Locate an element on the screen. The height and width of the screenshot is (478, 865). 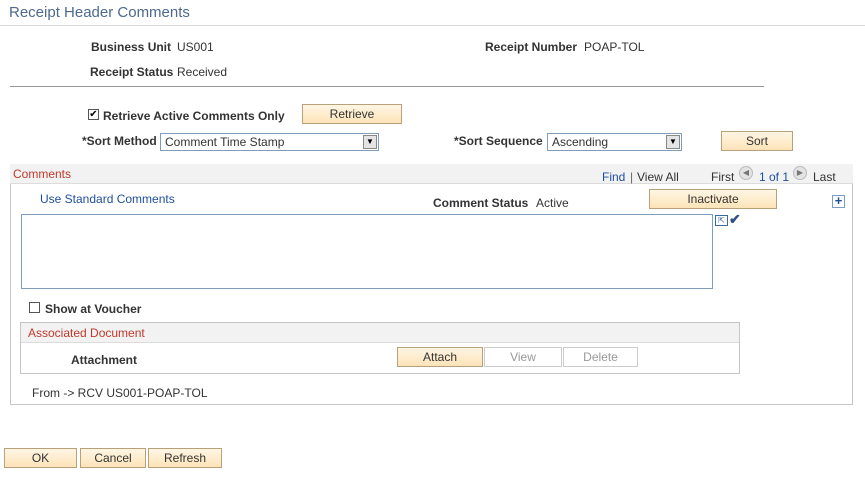
first-label: First is located at coordinates (723, 177).